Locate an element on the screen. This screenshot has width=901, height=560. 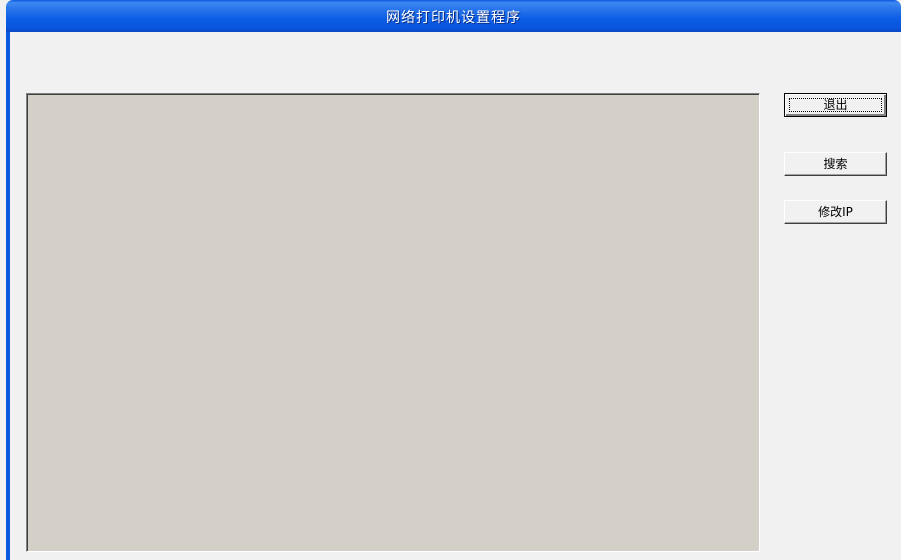
title-bar: 网络打印机设置程序 is located at coordinates (453, 16).